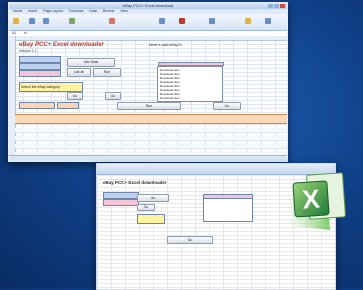  What do you see at coordinates (28, 51) in the screenshot?
I see `worksheet-version: Version 1.1` at bounding box center [28, 51].